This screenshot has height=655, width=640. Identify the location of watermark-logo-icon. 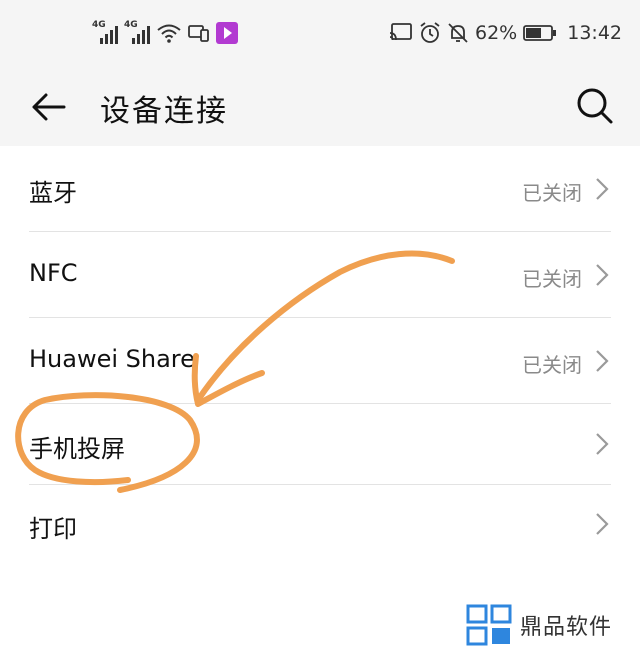
(489, 625).